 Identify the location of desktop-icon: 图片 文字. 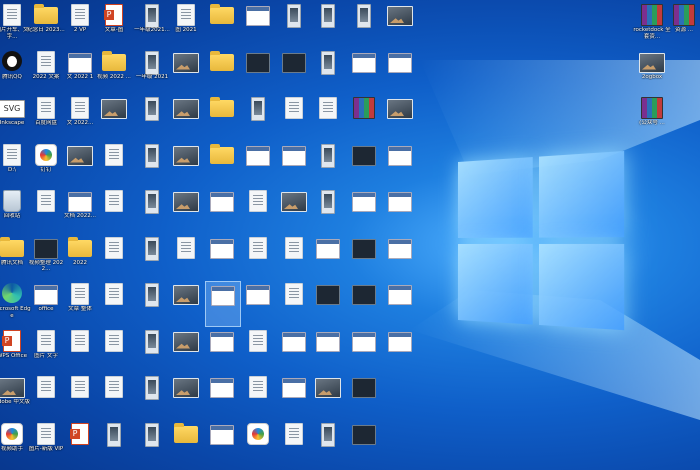
(46, 350).